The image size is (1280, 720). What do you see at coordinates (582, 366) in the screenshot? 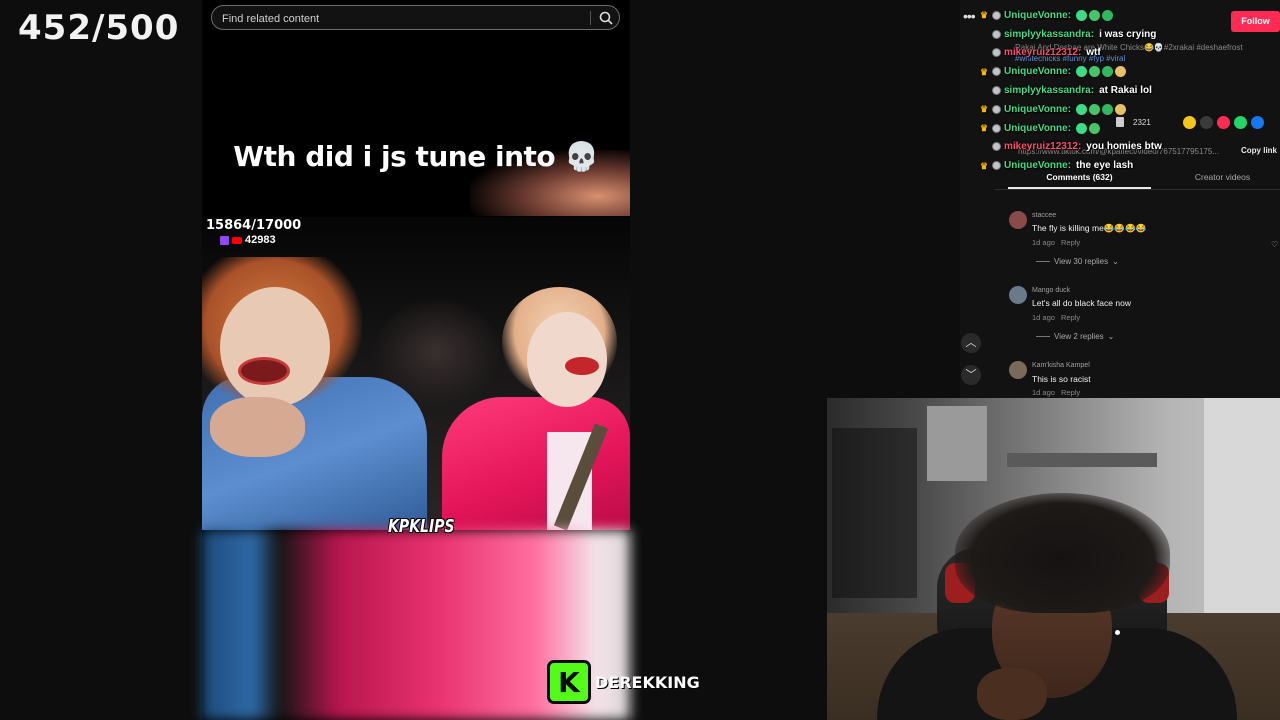
I see `right-person-mouth` at bounding box center [582, 366].